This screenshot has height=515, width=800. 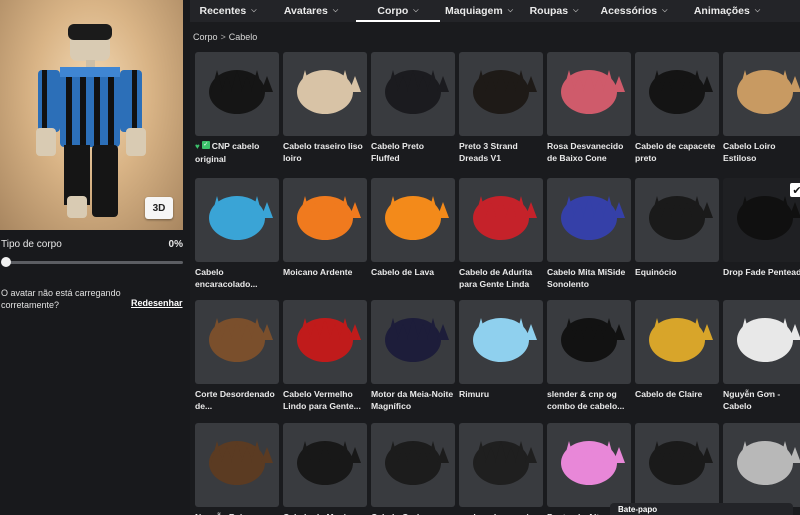 I want to click on hair-item: ✔ Drop Fade Penteado, so click(x=761, y=235).